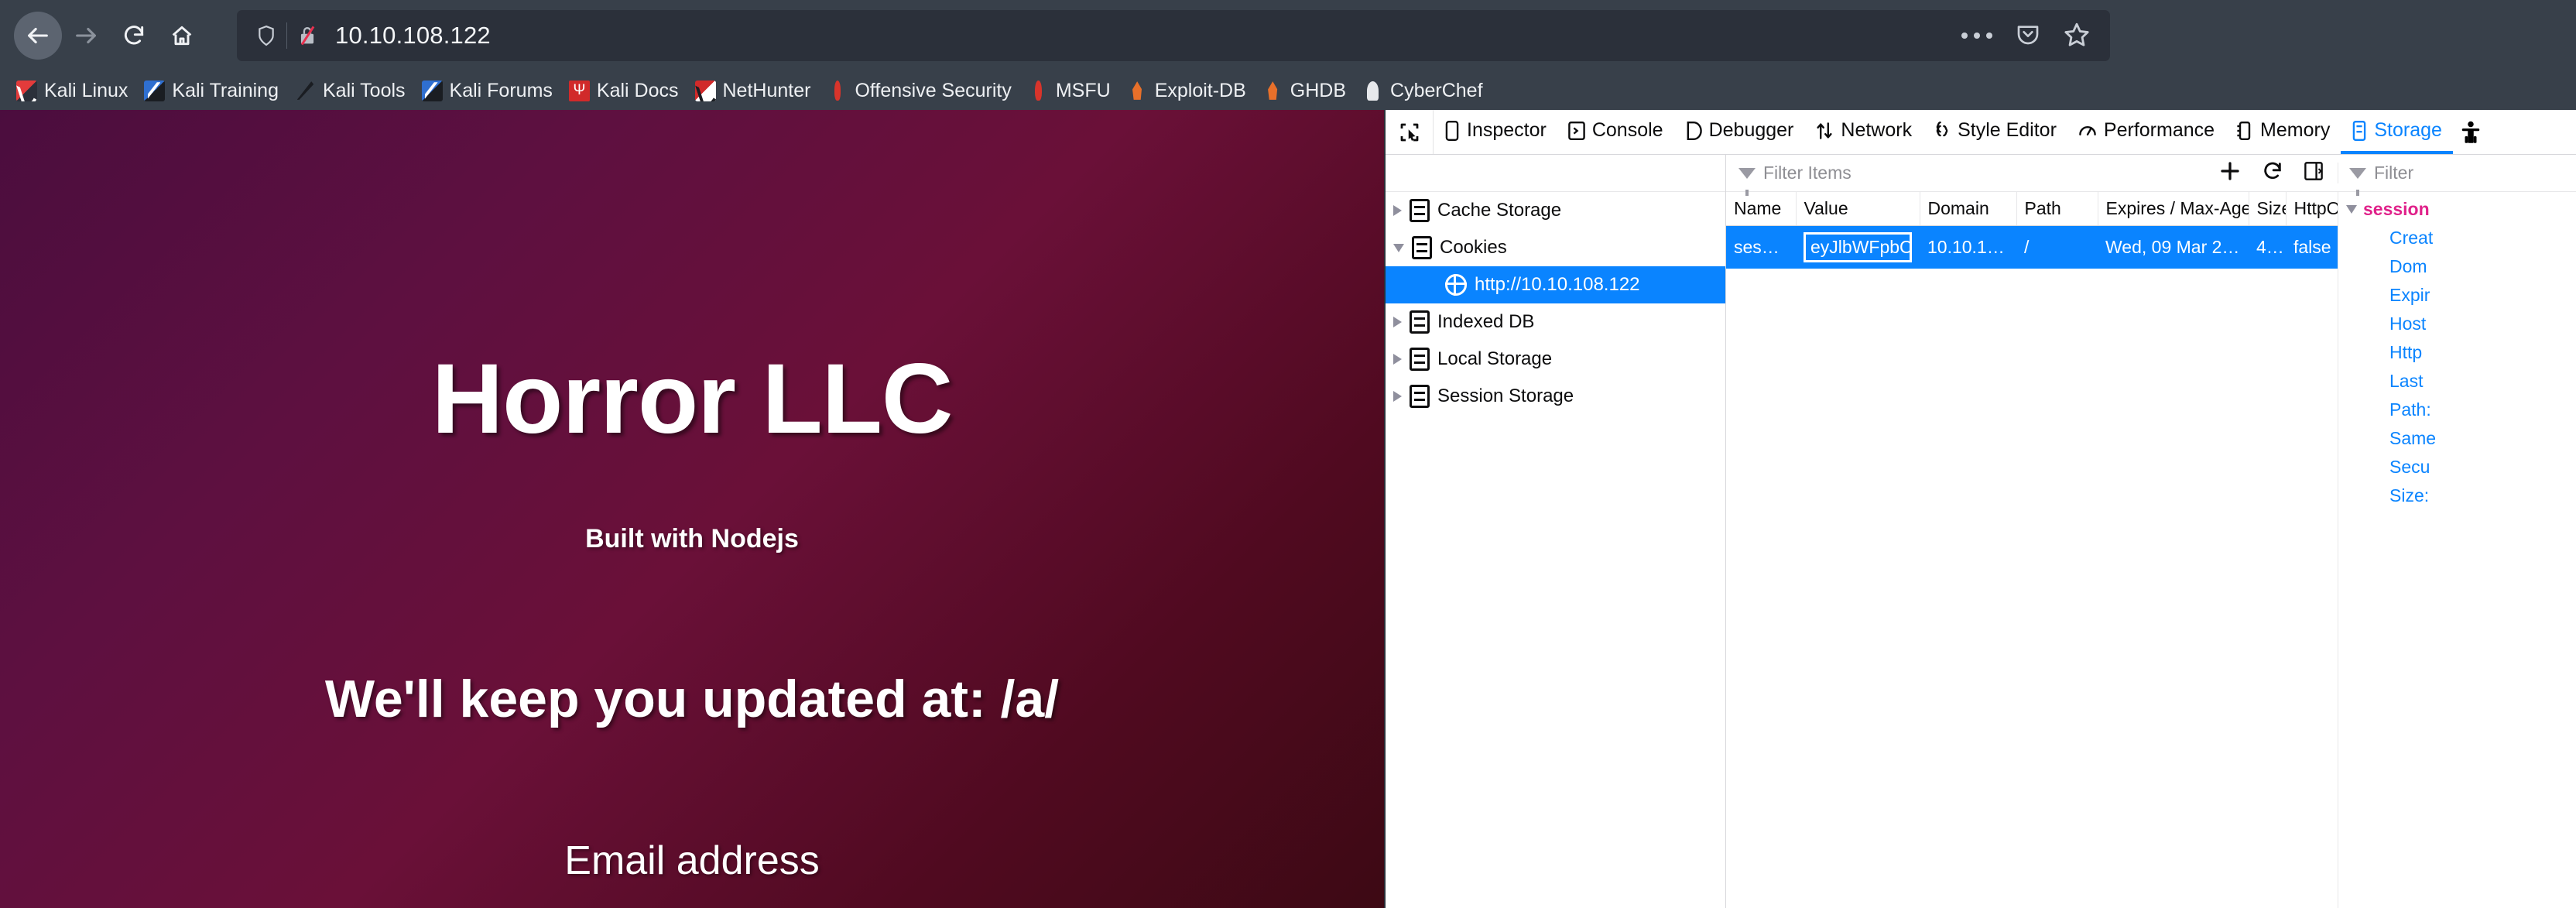  What do you see at coordinates (2457, 295) in the screenshot?
I see `data-property-row: Expir` at bounding box center [2457, 295].